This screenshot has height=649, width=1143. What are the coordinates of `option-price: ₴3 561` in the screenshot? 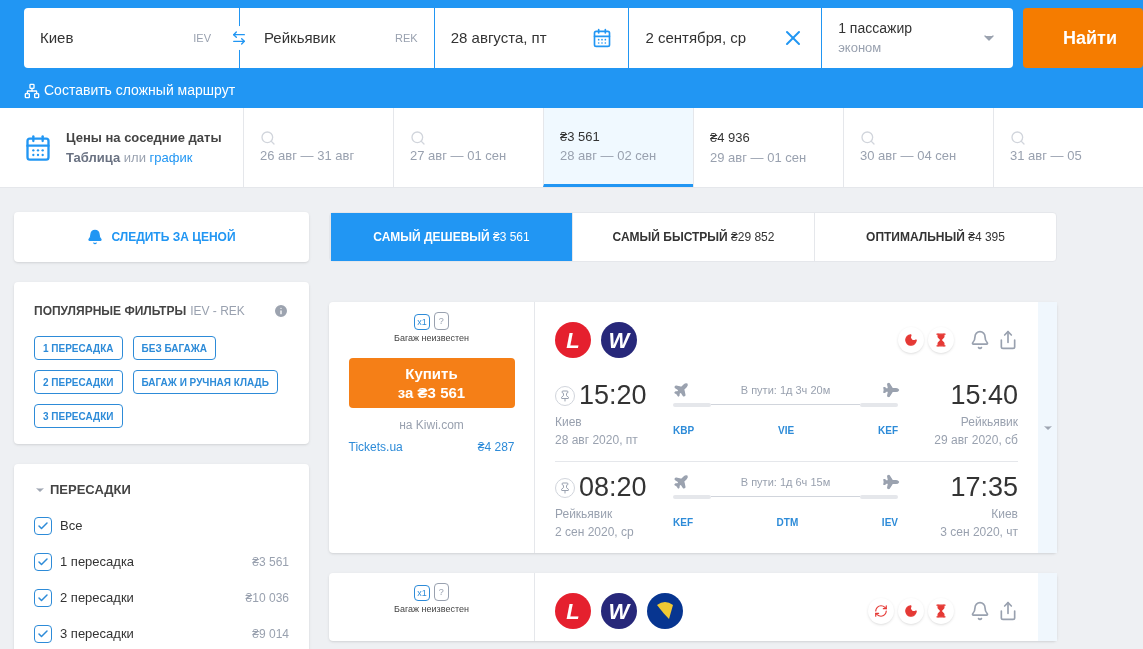 It's located at (270, 562).